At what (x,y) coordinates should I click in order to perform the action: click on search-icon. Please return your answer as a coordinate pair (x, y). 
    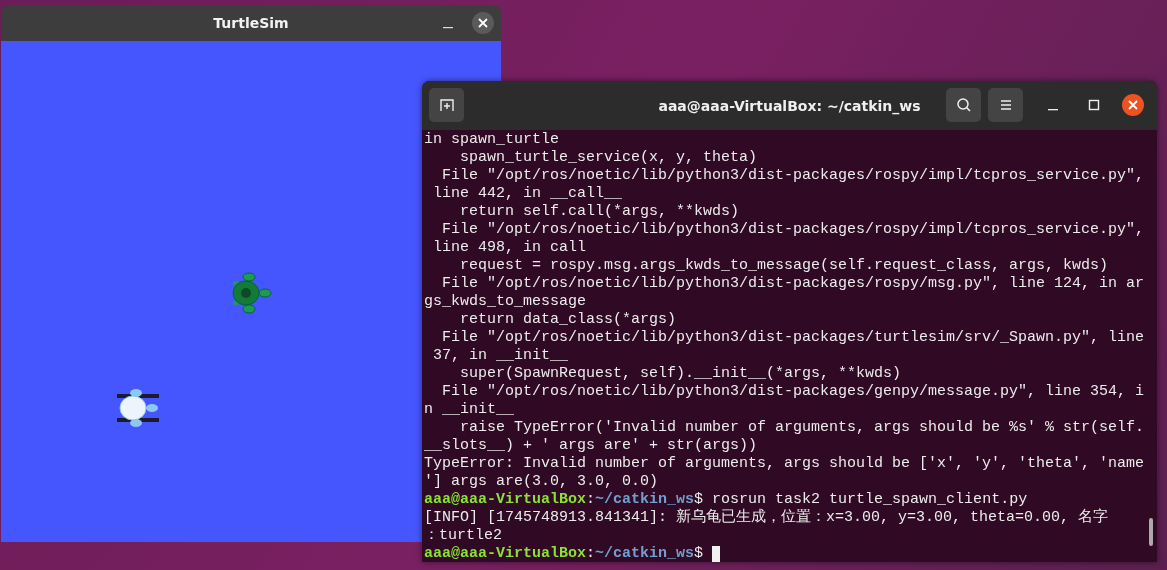
    Looking at the image, I should click on (963, 105).